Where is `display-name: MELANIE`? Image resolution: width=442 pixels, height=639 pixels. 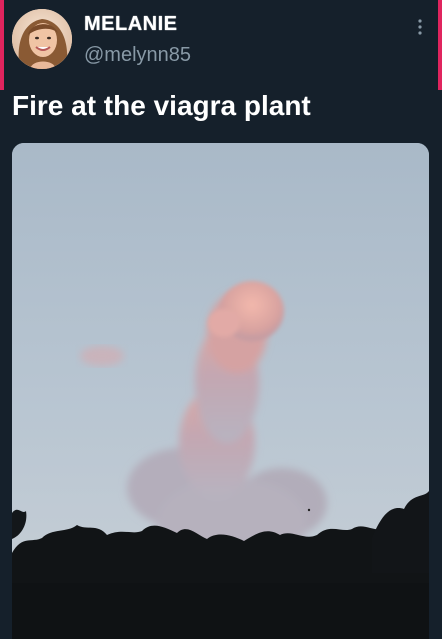
display-name: MELANIE is located at coordinates (131, 24).